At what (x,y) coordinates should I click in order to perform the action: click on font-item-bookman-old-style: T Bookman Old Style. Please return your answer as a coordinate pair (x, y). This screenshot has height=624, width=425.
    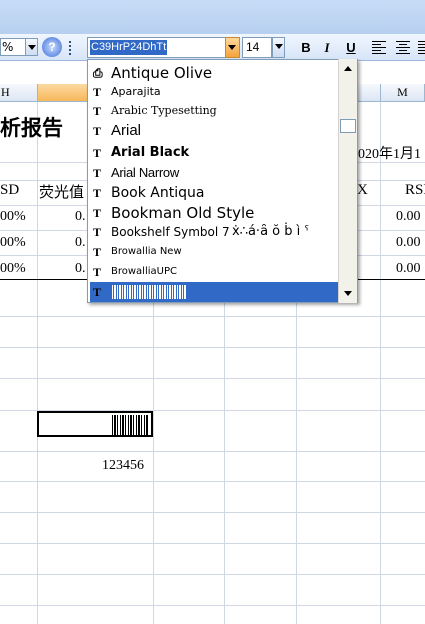
    Looking at the image, I should click on (215, 213).